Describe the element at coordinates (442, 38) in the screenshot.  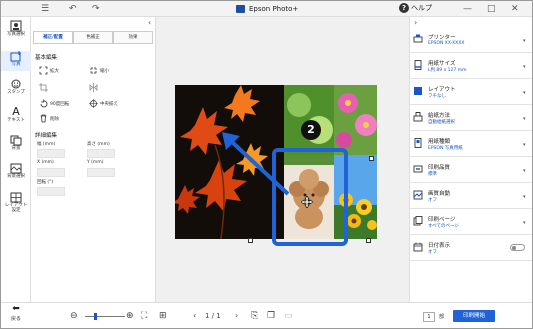
I see `setting-title: プリンター` at that location.